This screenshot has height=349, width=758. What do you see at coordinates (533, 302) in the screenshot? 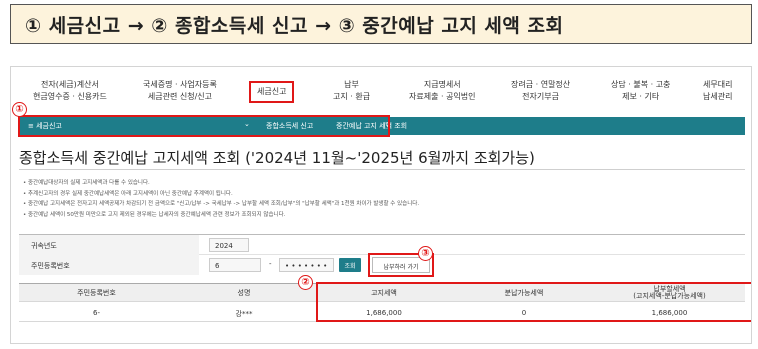
I see `highlight-tax-amounts` at bounding box center [533, 302].